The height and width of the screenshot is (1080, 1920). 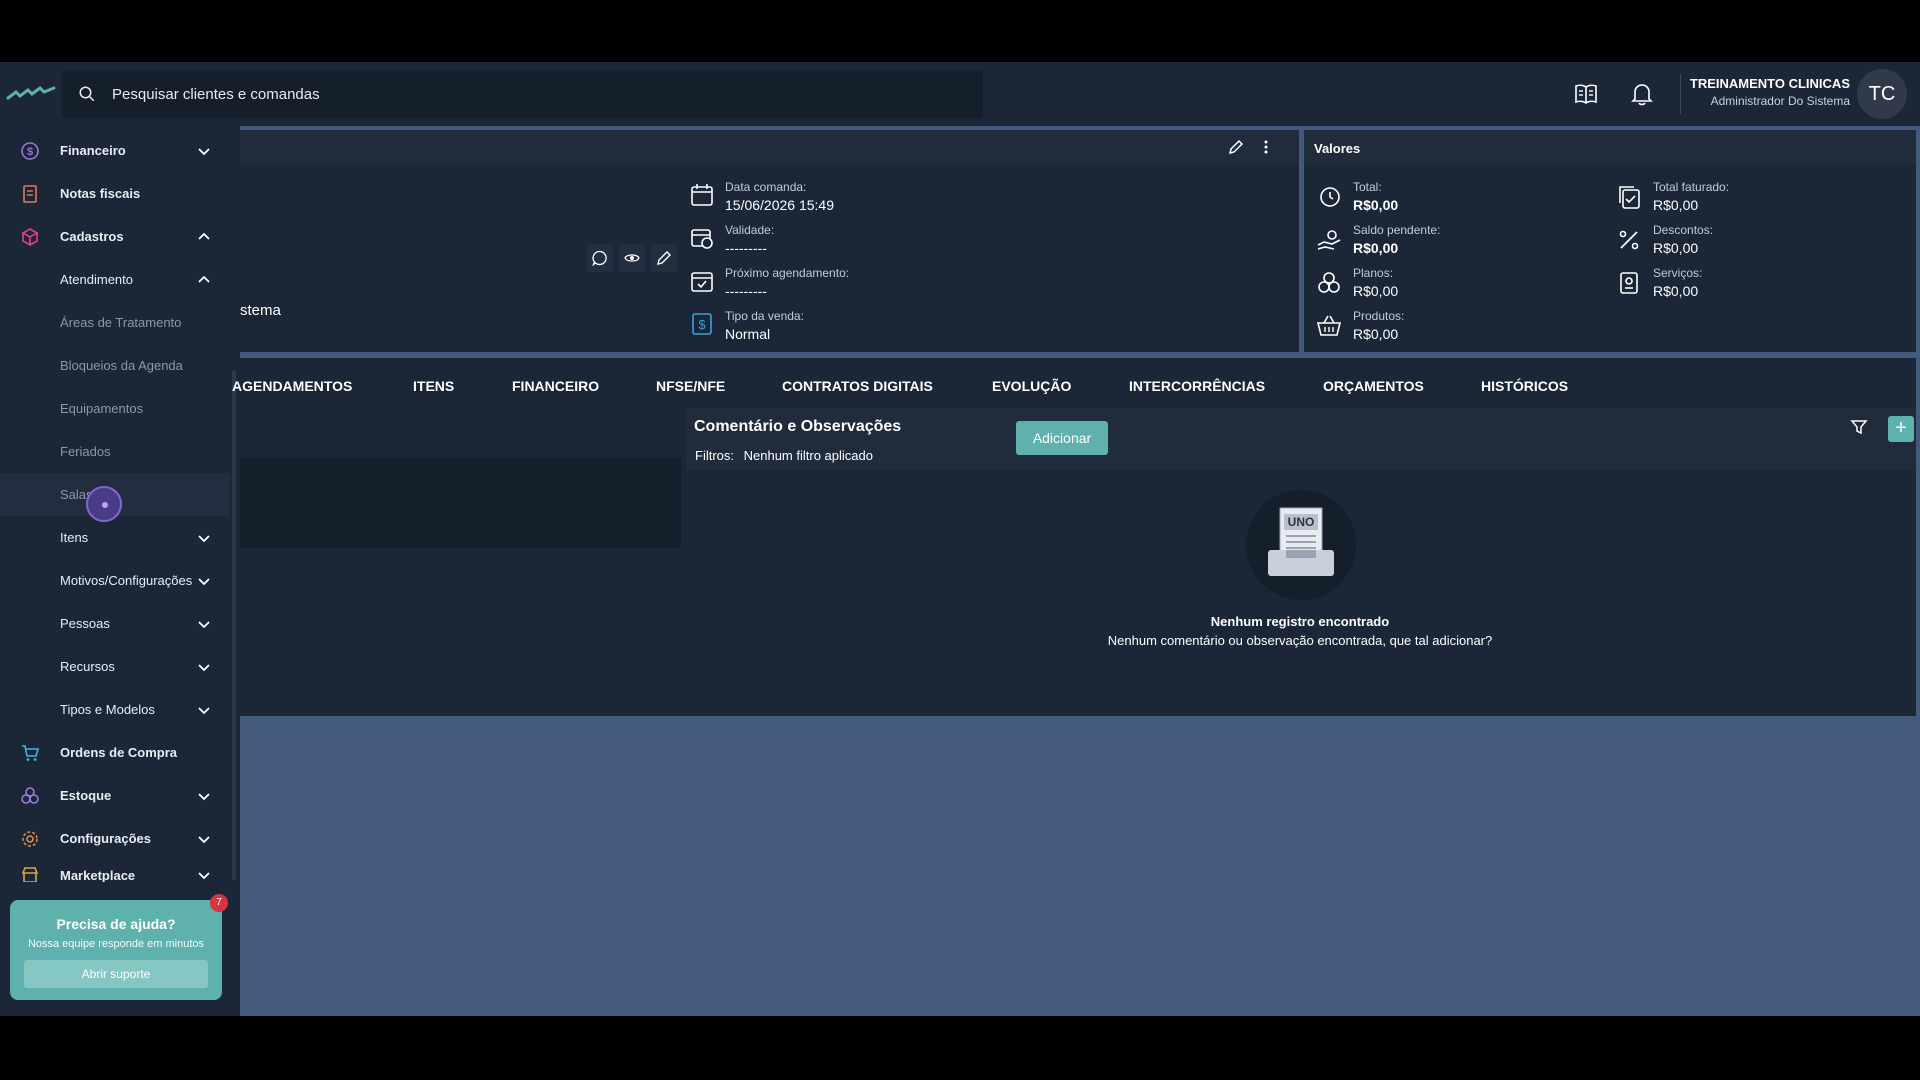 What do you see at coordinates (115, 150) in the screenshot?
I see `sidebar-item-financeiro: $ Financeiro` at bounding box center [115, 150].